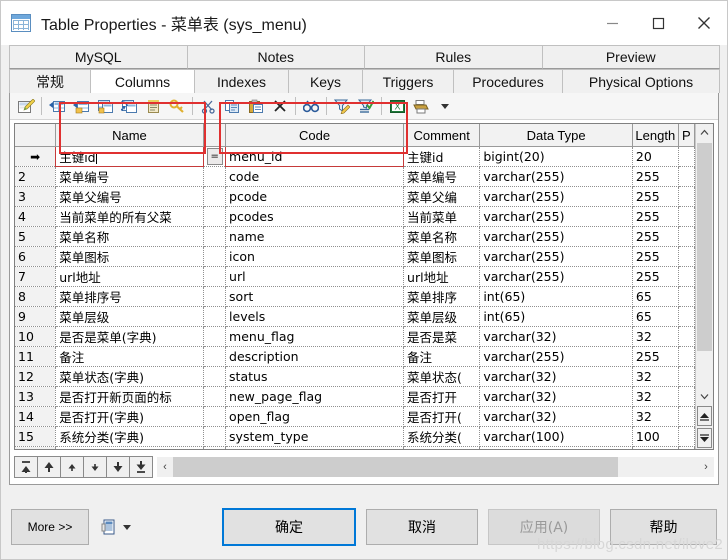  I want to click on cell-code: pcode, so click(315, 196).